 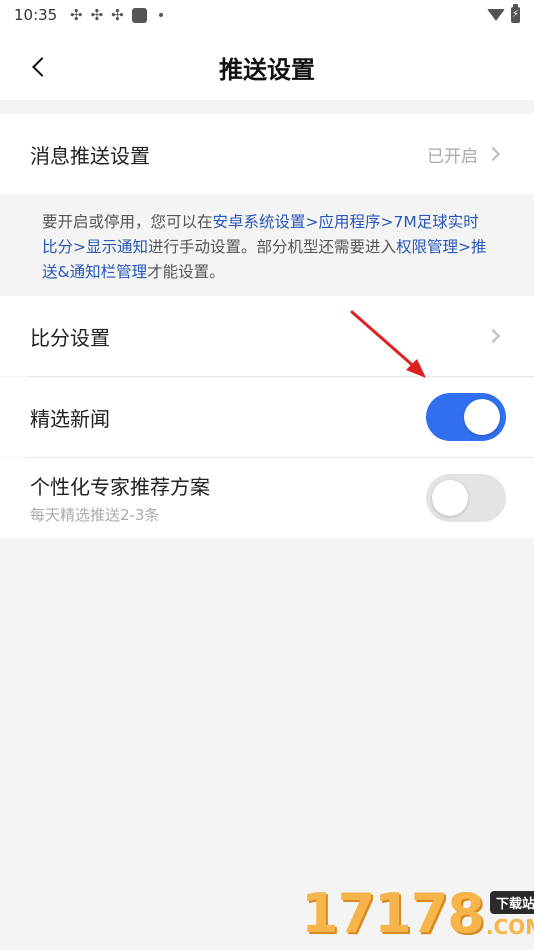 I want to click on featured-news-right, so click(x=466, y=417).